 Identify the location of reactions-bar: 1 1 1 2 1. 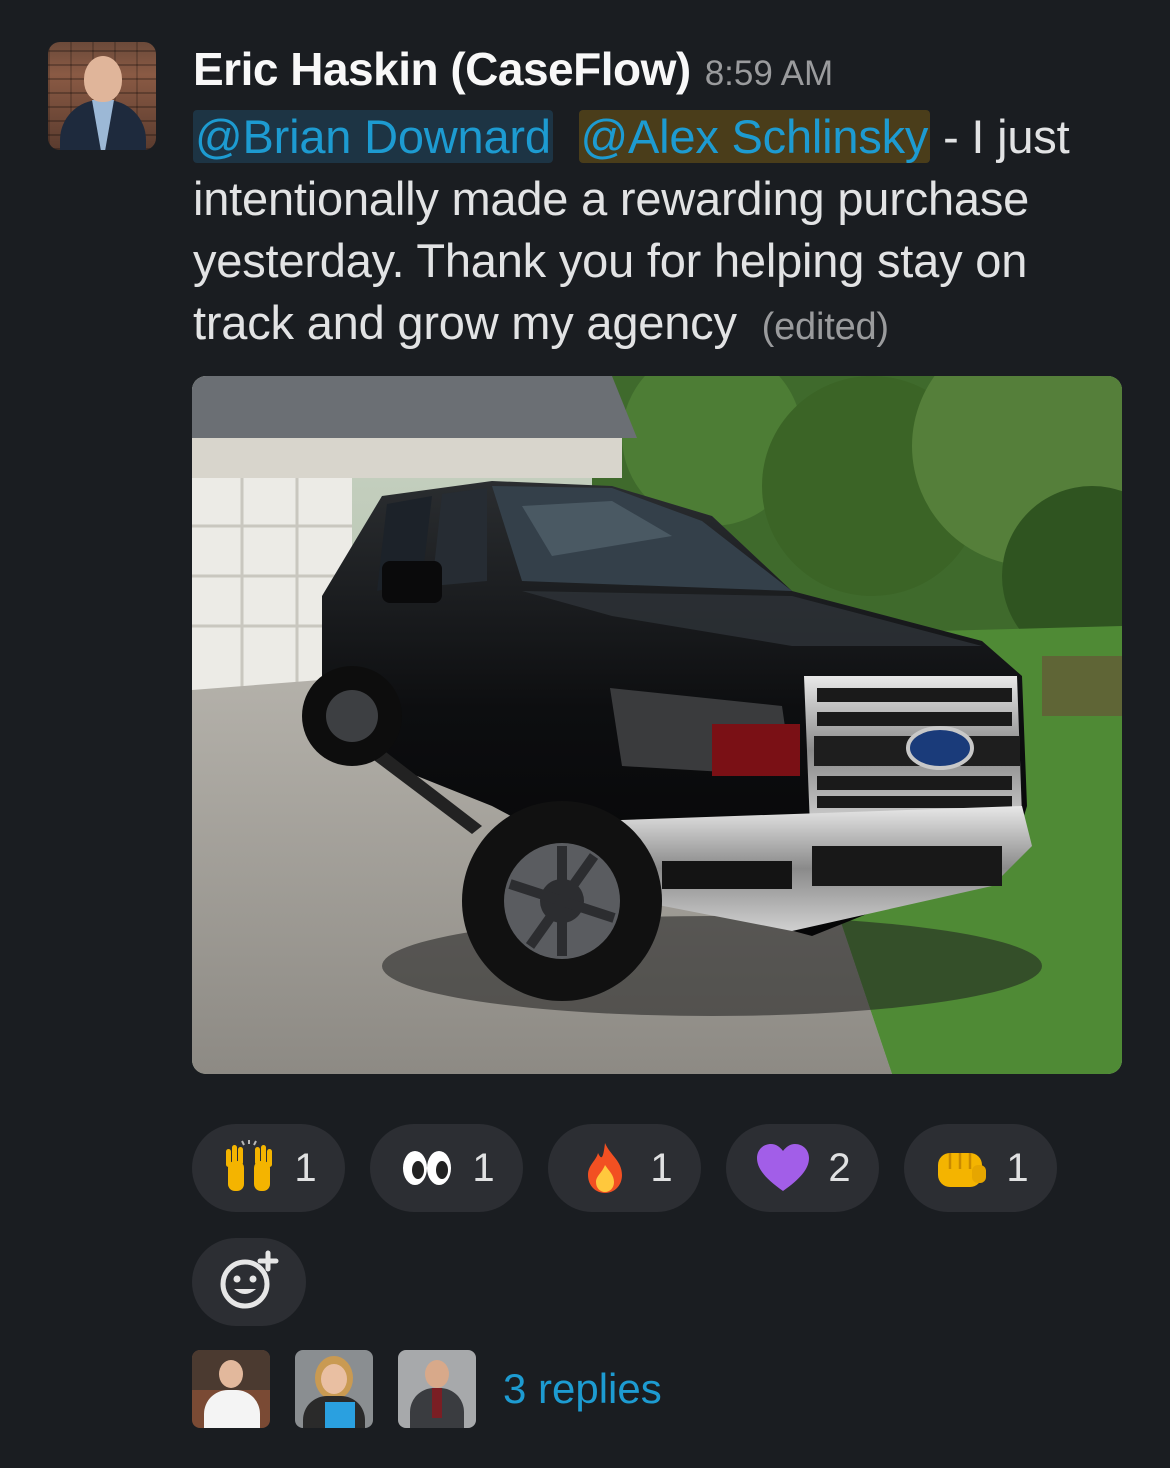
(624, 1168).